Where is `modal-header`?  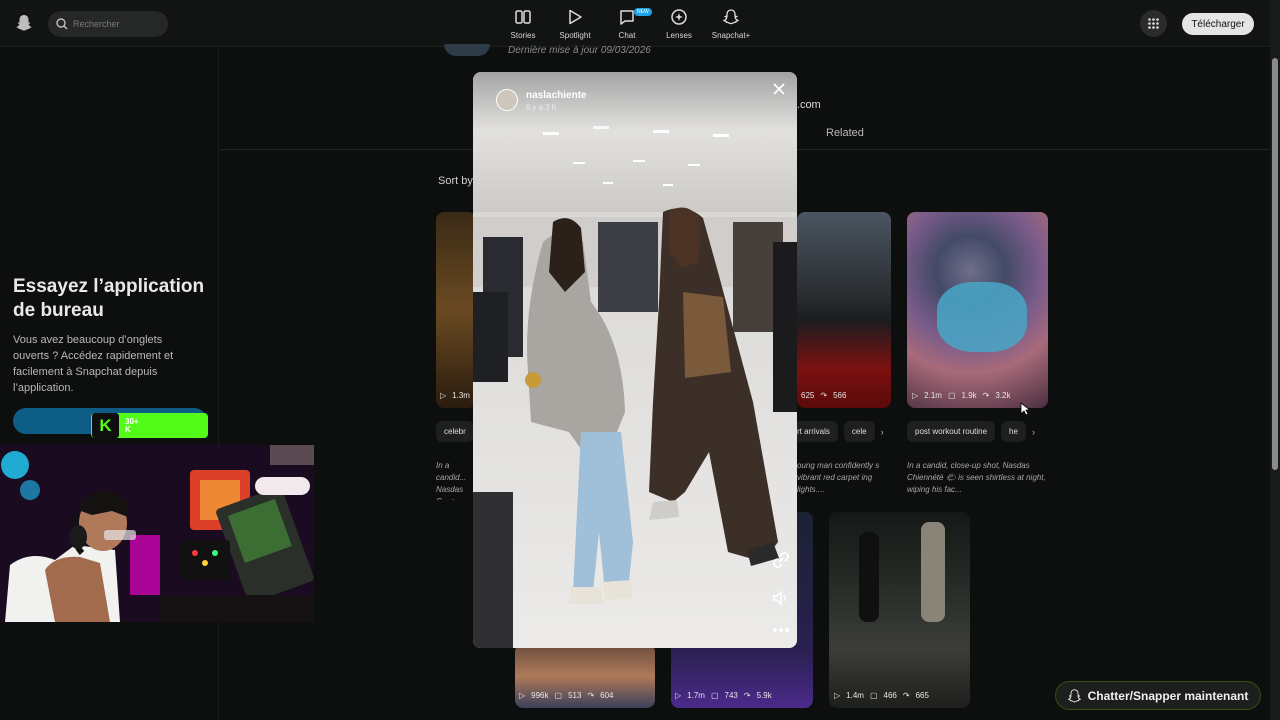 modal-header is located at coordinates (635, 102).